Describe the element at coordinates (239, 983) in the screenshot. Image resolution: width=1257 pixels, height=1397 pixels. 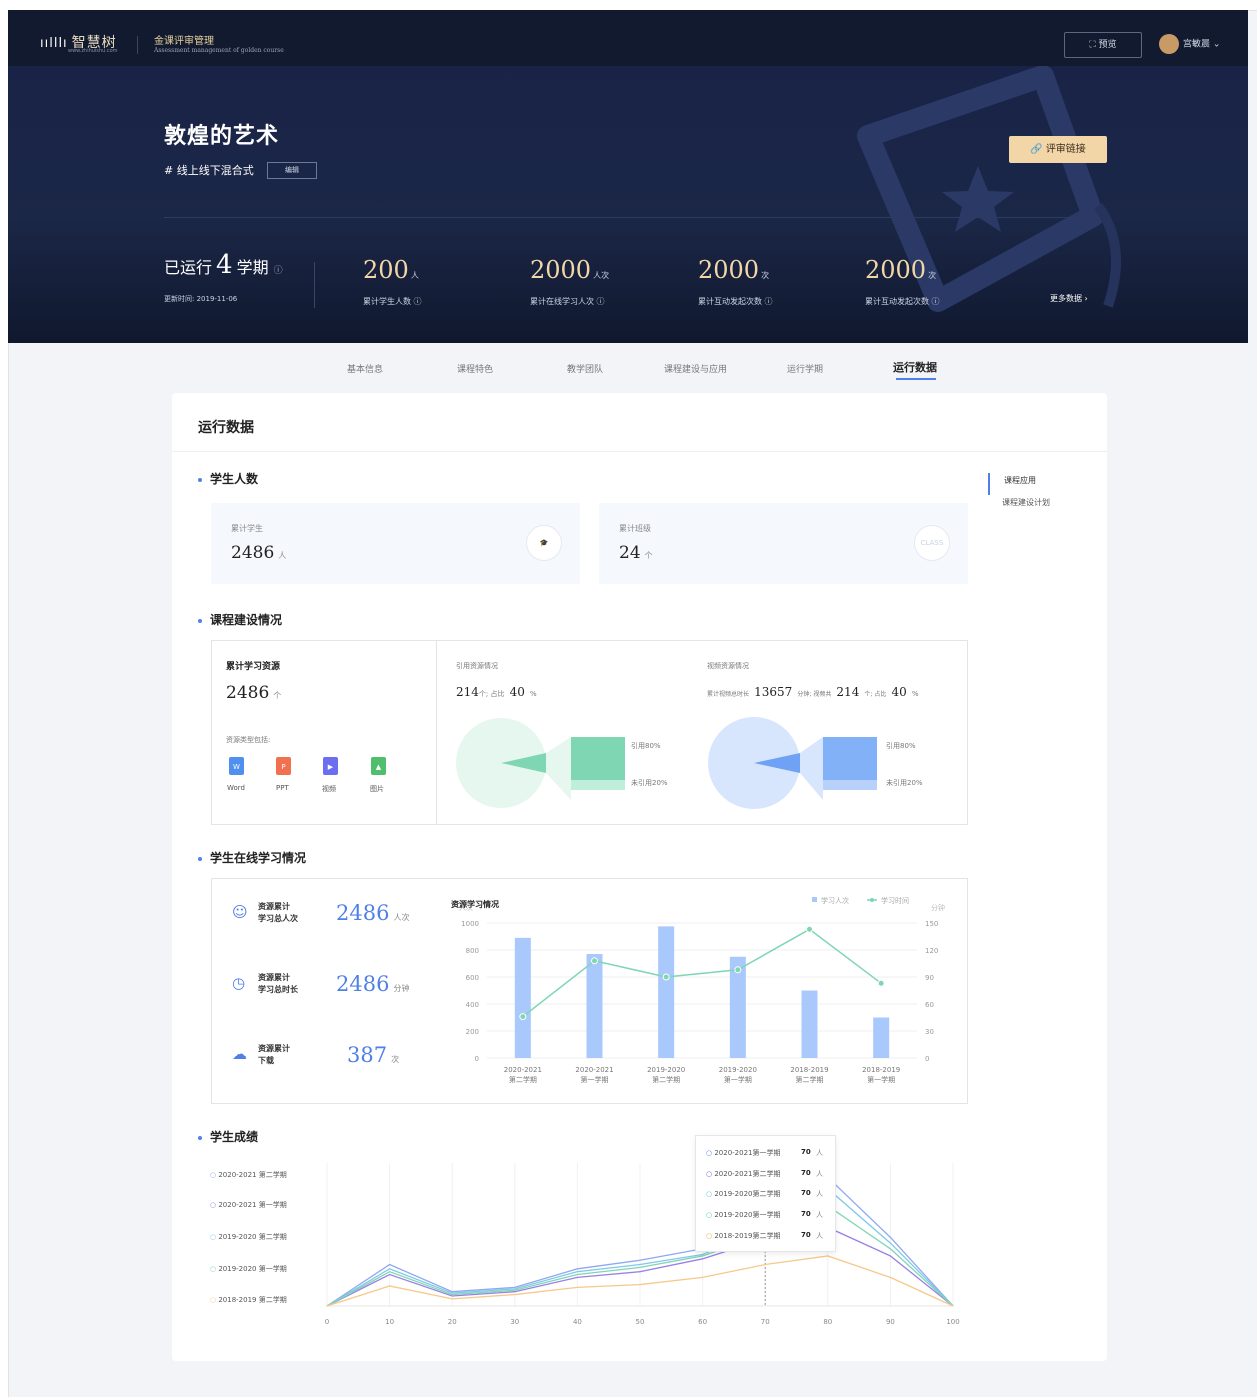
I see `clock-icon: ◷` at that location.